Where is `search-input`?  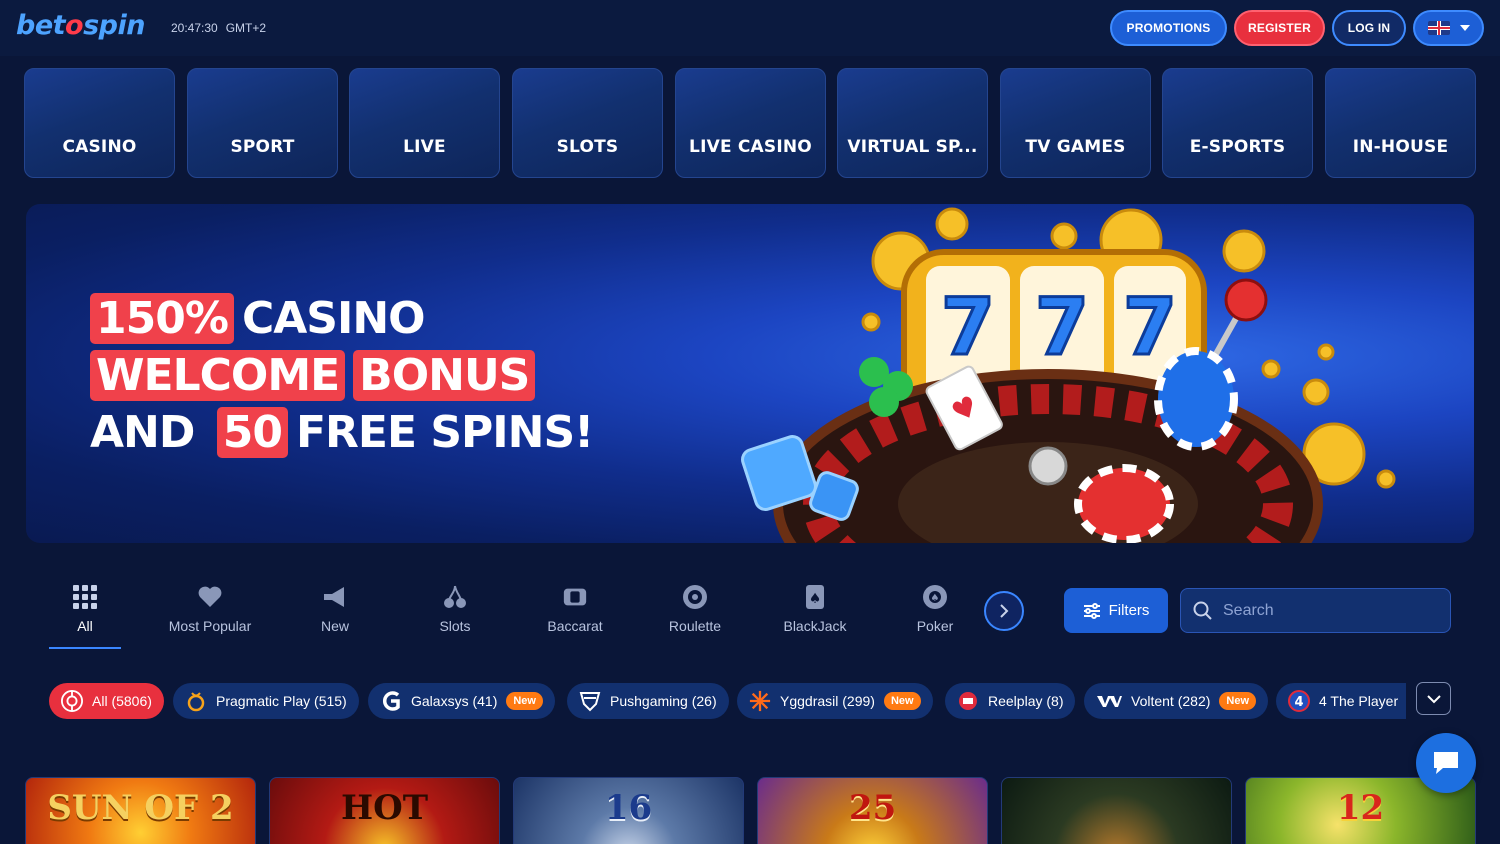
search-input is located at coordinates (1323, 610).